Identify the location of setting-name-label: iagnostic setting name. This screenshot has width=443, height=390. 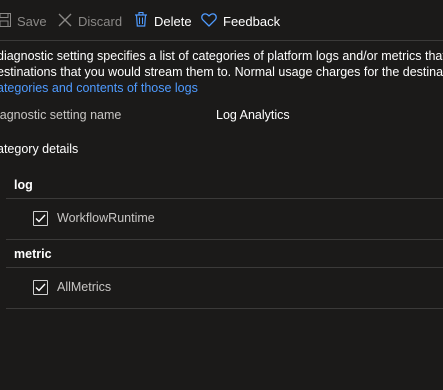
(61, 115).